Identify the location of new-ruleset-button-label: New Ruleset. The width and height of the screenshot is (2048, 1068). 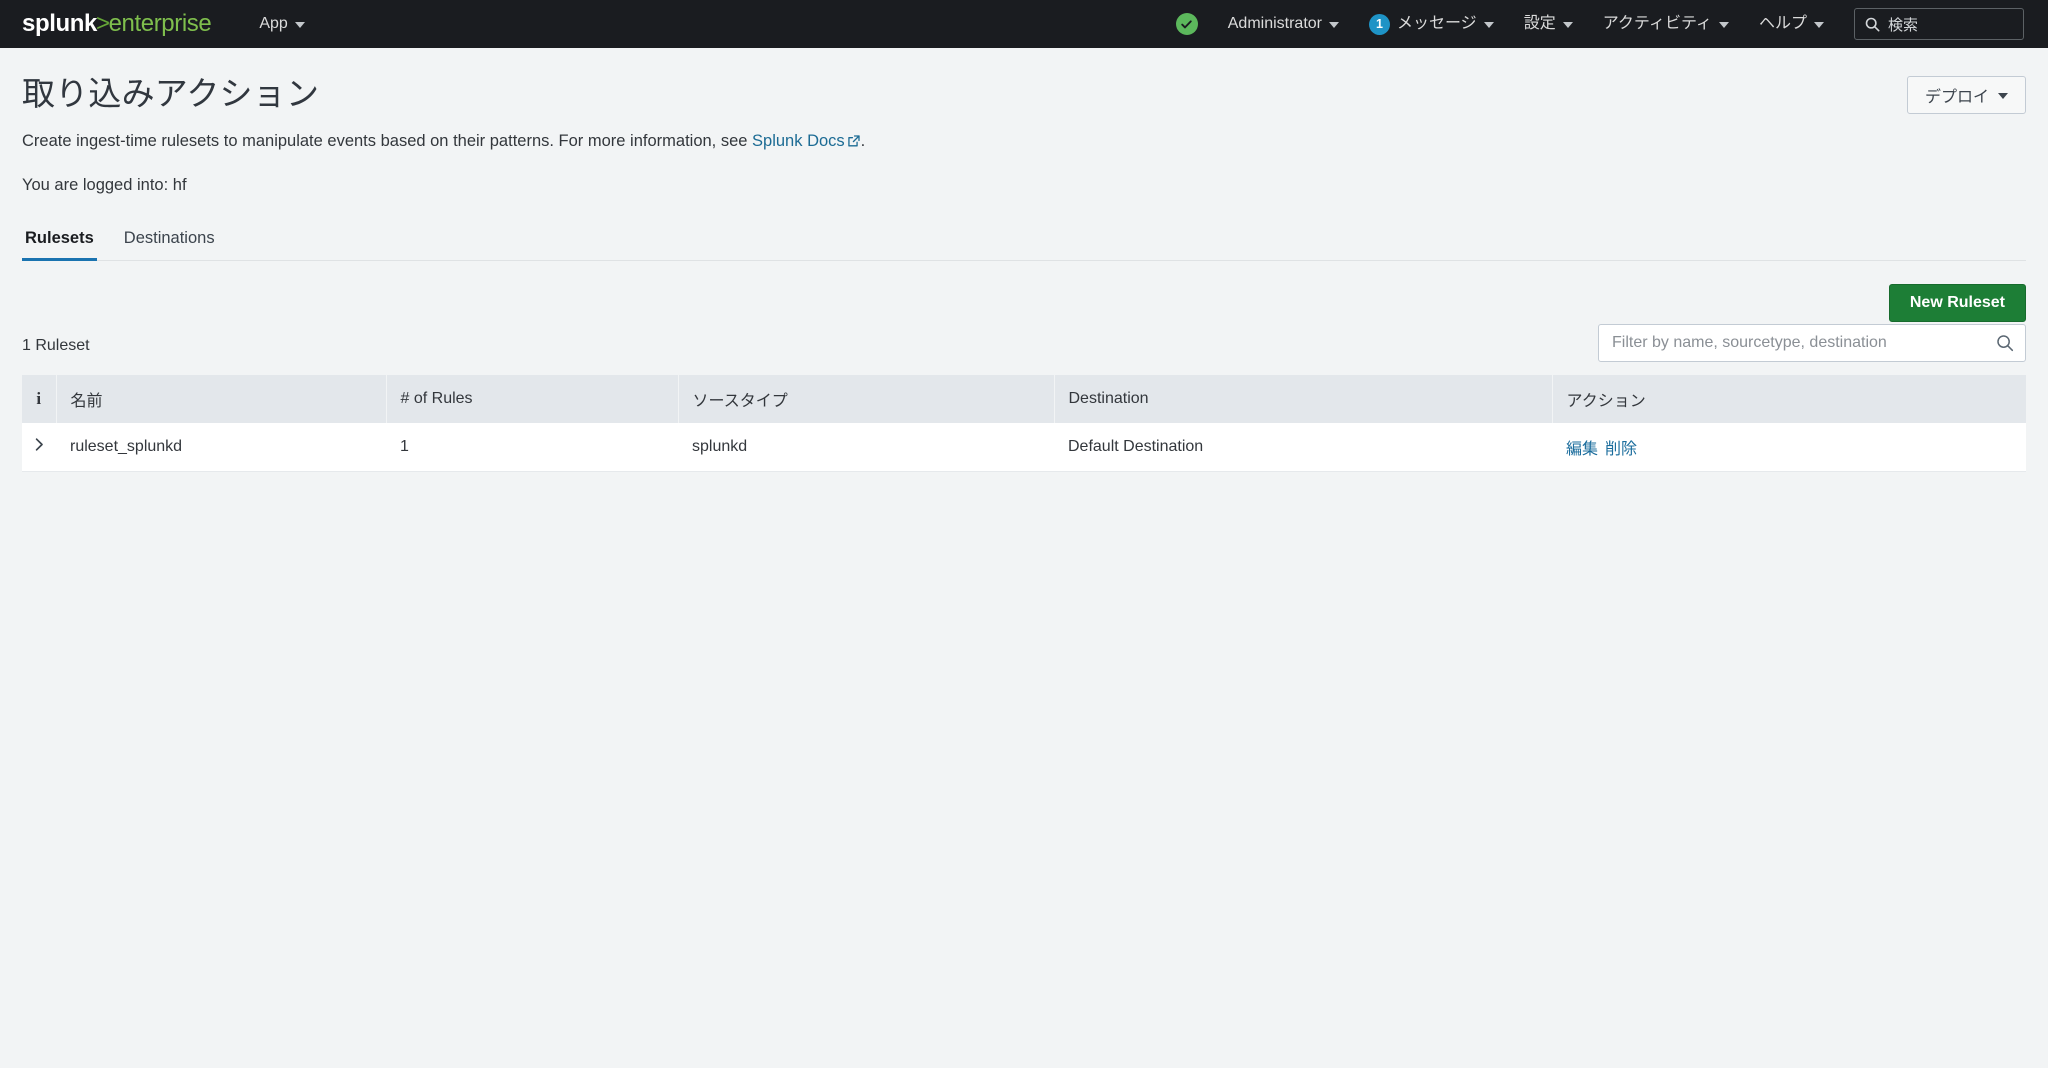
(1957, 302).